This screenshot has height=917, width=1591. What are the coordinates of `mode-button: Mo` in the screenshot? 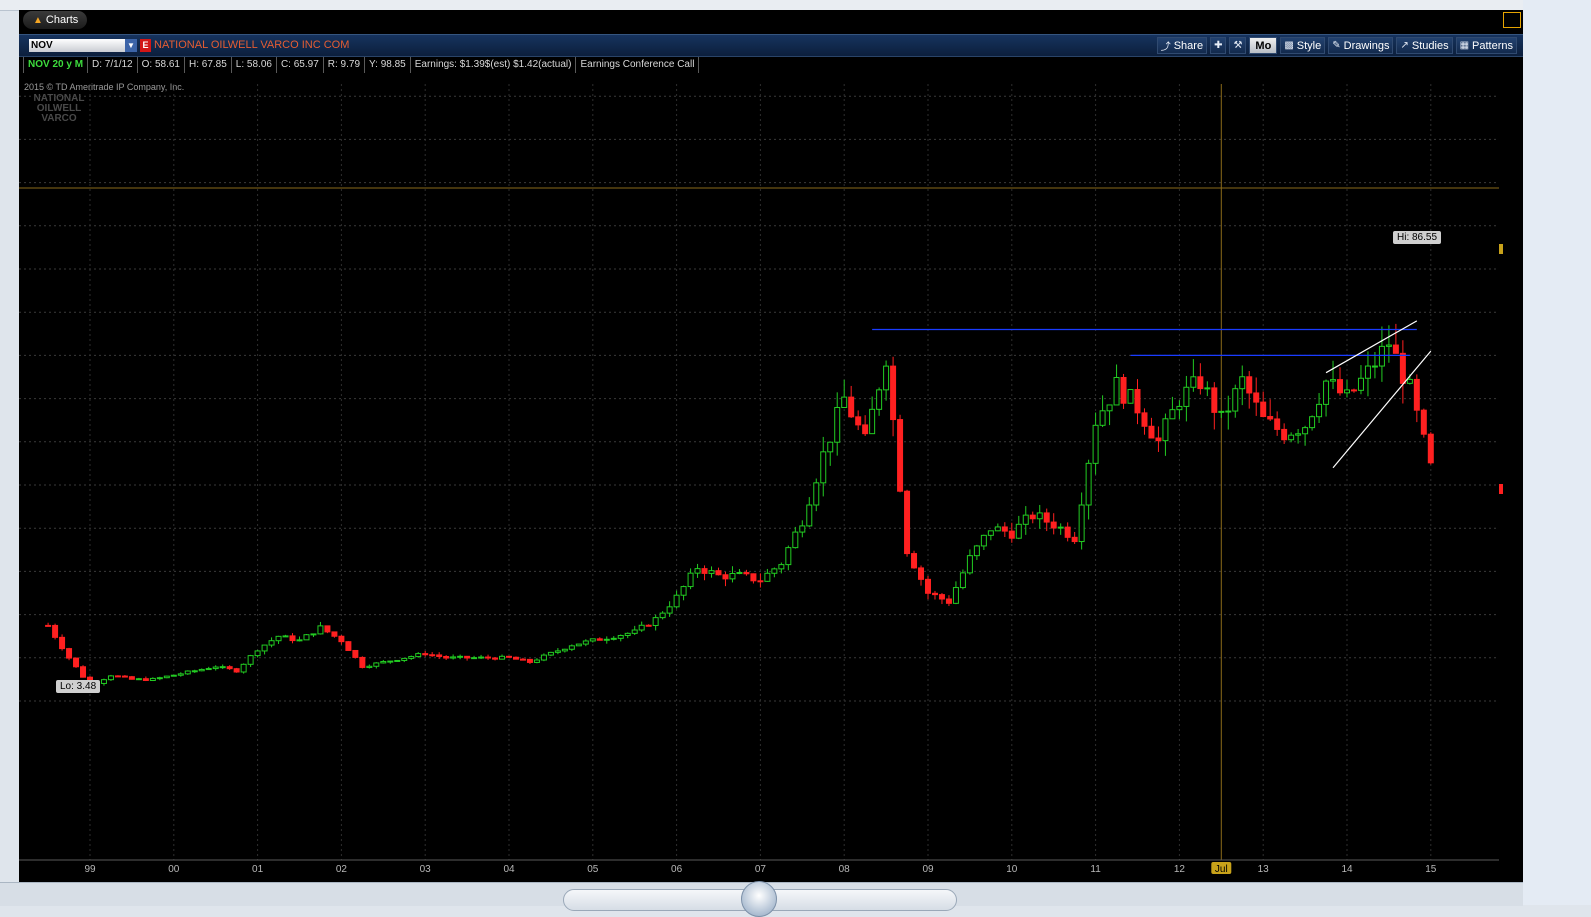 It's located at (1263, 45).